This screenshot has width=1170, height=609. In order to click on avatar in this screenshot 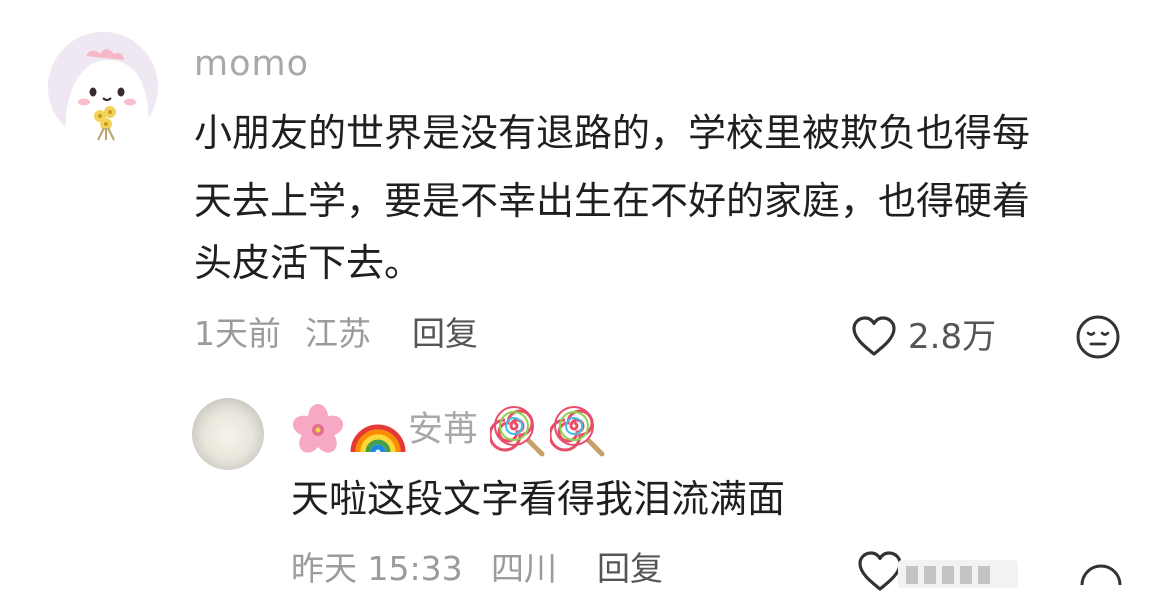, I will do `click(103, 87)`.